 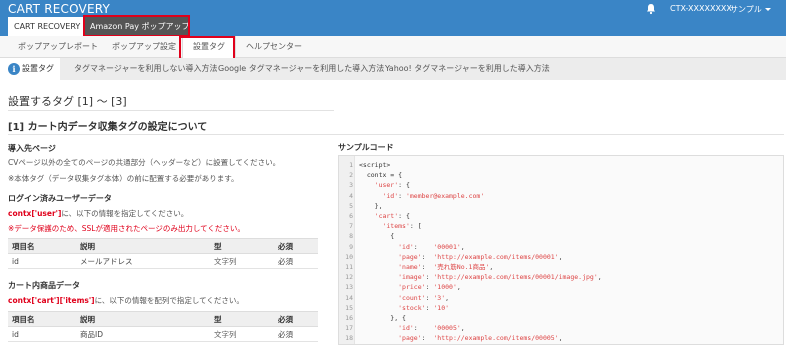 I want to click on code-text: },, so click(x=371, y=205).